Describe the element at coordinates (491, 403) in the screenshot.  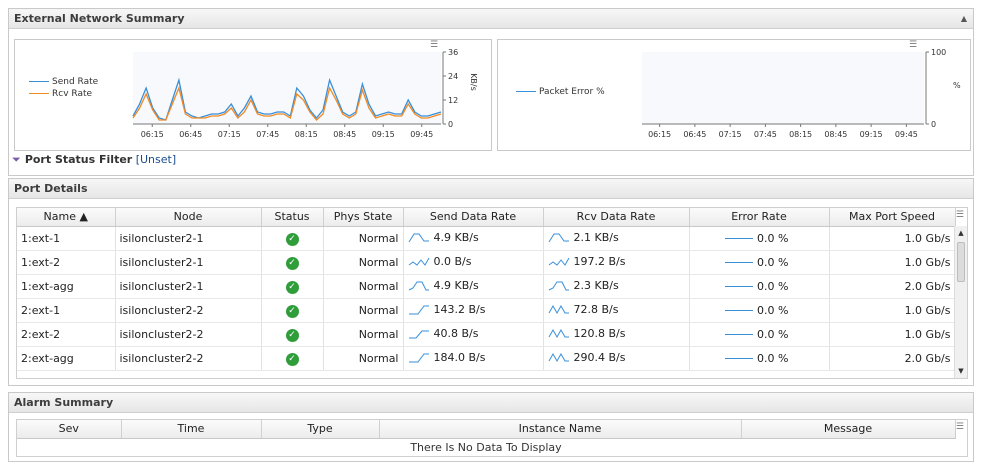
I see `alarm-summary-header: Alarm Summary` at that location.